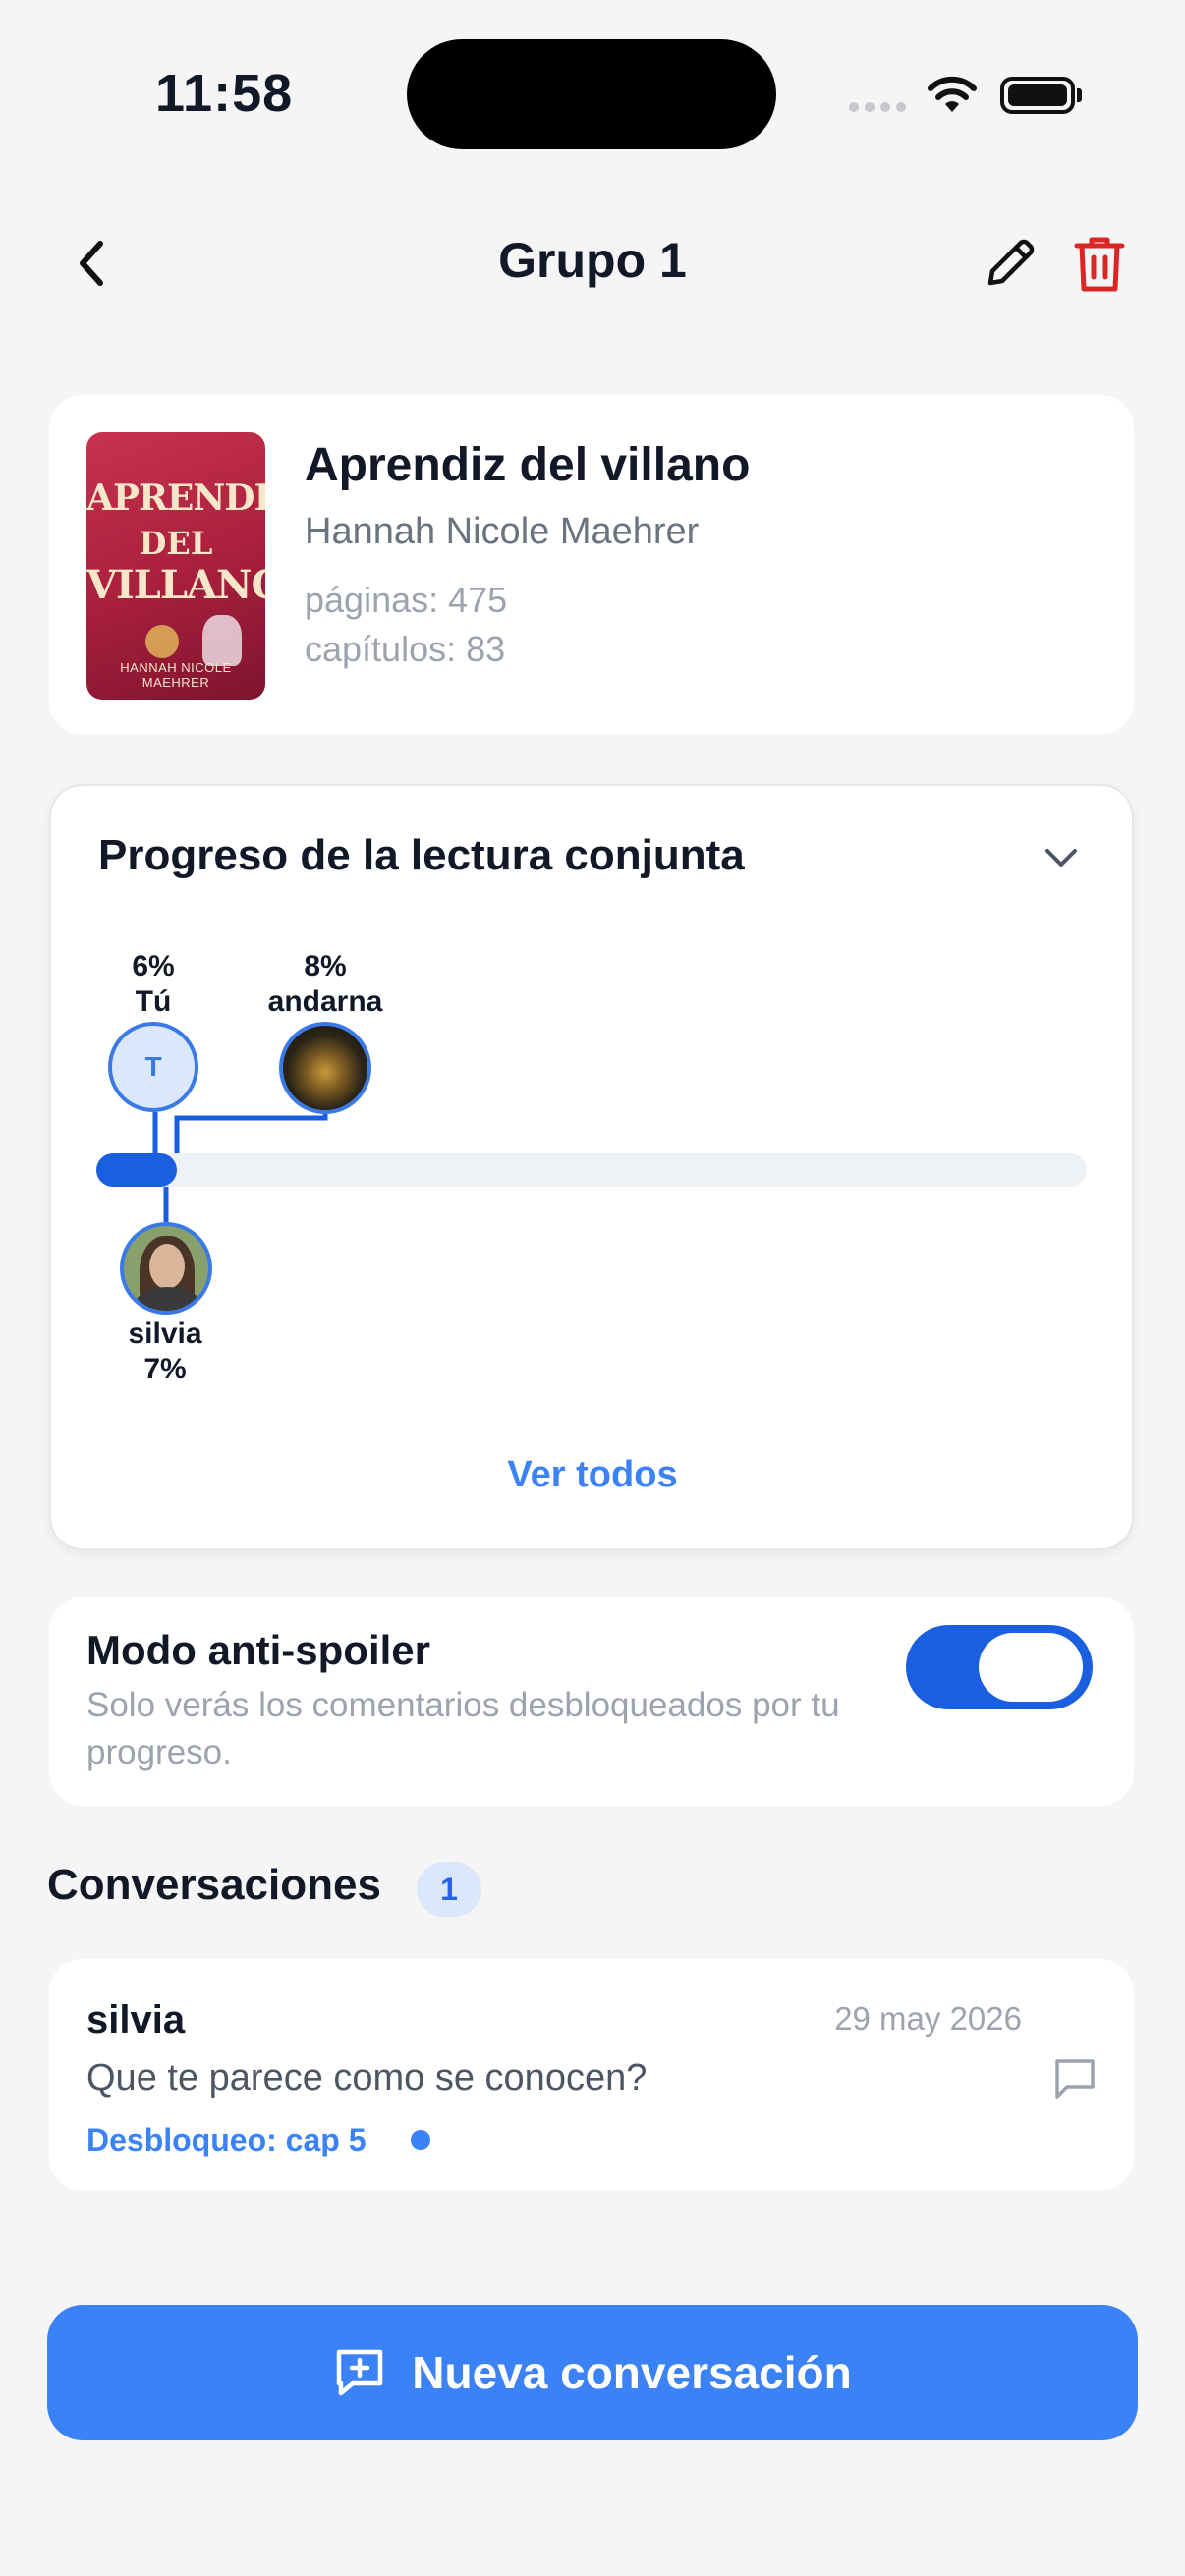 Image resolution: width=1185 pixels, height=2576 pixels. What do you see at coordinates (367, 2078) in the screenshot?
I see `conversation-text: Que te parece como se conocen?` at bounding box center [367, 2078].